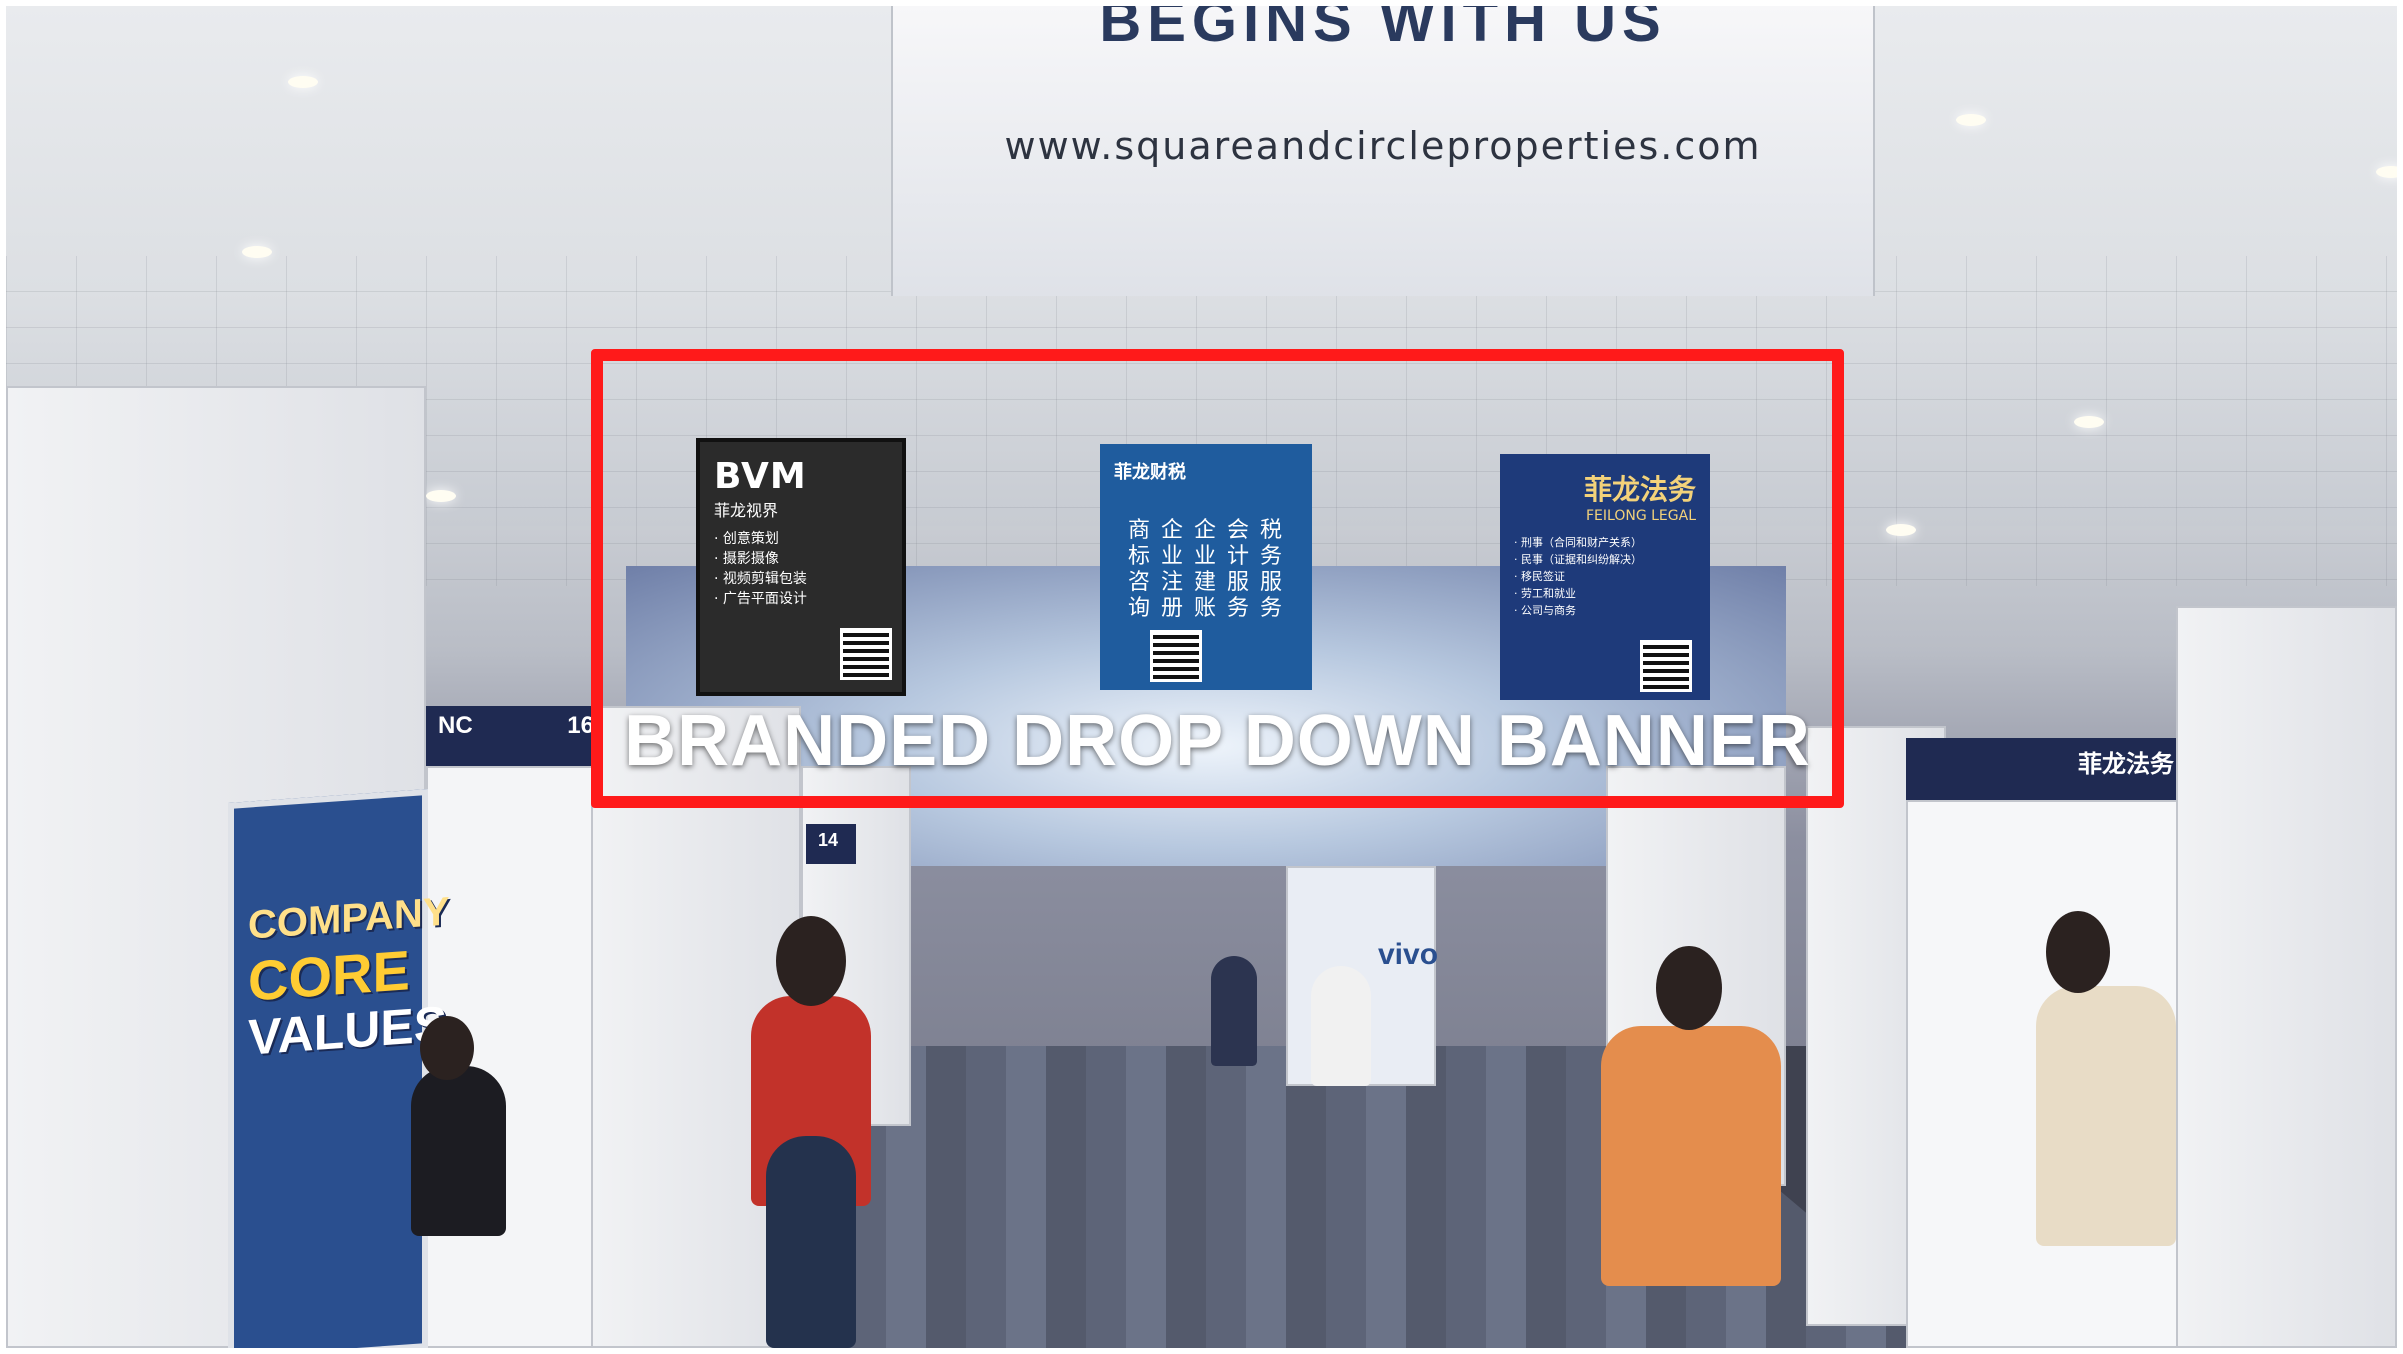 This screenshot has width=2403, height=1354. What do you see at coordinates (1408, 954) in the screenshot?
I see `vivo-label: vivo` at bounding box center [1408, 954].